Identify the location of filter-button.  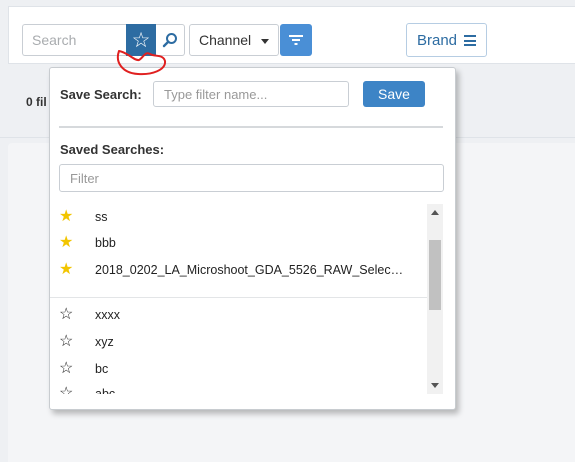
(296, 40).